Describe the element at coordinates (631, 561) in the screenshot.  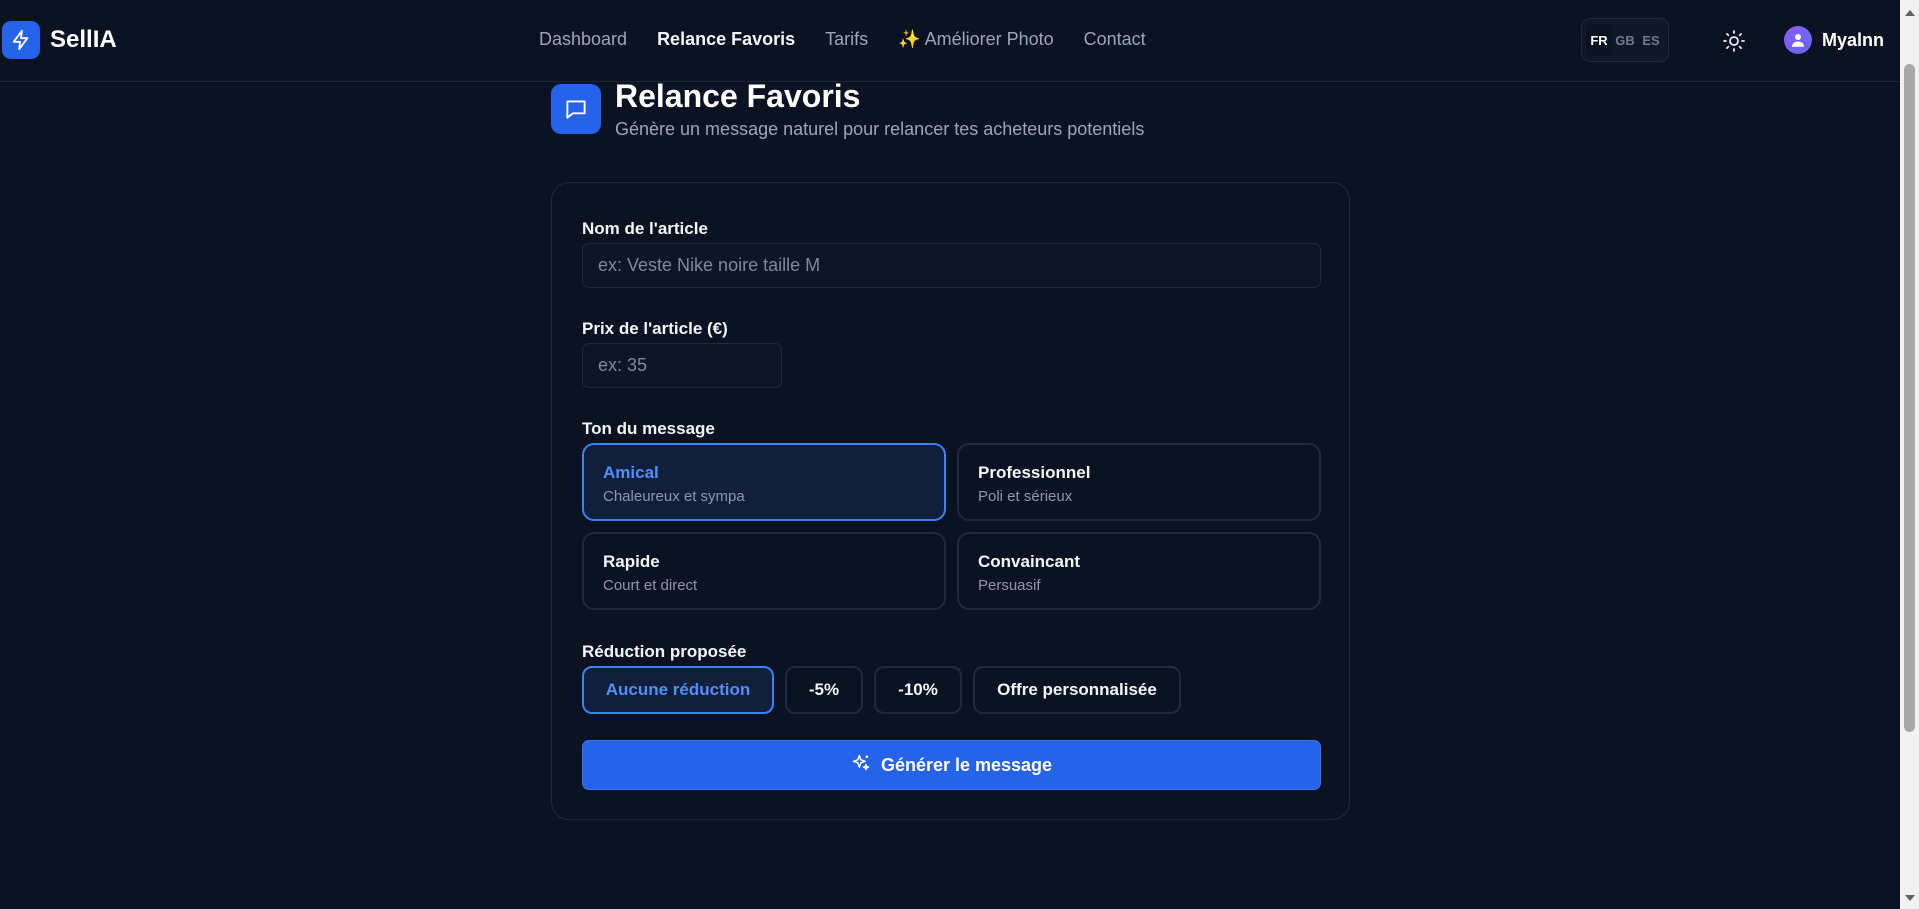
I see `tone-option-title: Rapide` at that location.